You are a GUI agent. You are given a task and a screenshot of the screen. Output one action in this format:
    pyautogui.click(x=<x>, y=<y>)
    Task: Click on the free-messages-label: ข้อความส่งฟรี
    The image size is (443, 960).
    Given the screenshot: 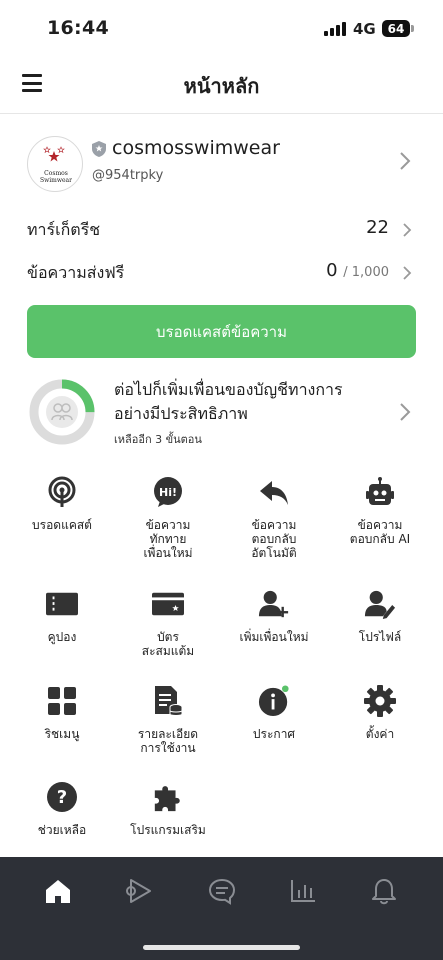 What is the action you would take?
    pyautogui.click(x=76, y=272)
    